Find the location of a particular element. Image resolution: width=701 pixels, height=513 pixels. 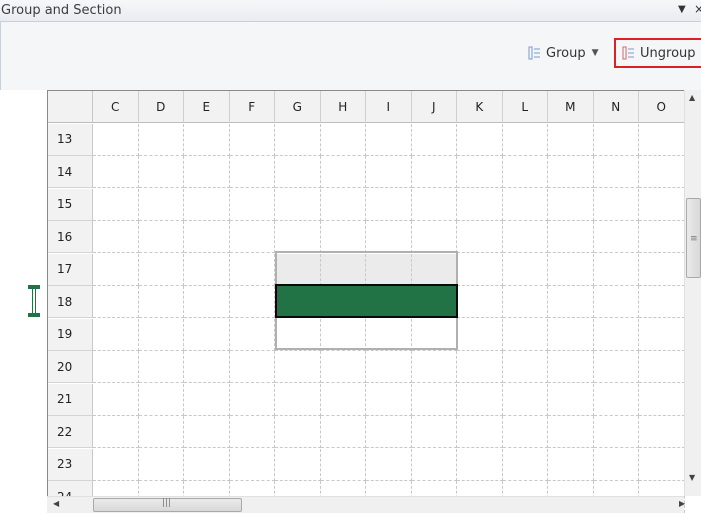

select-all-corner is located at coordinates (70, 107).